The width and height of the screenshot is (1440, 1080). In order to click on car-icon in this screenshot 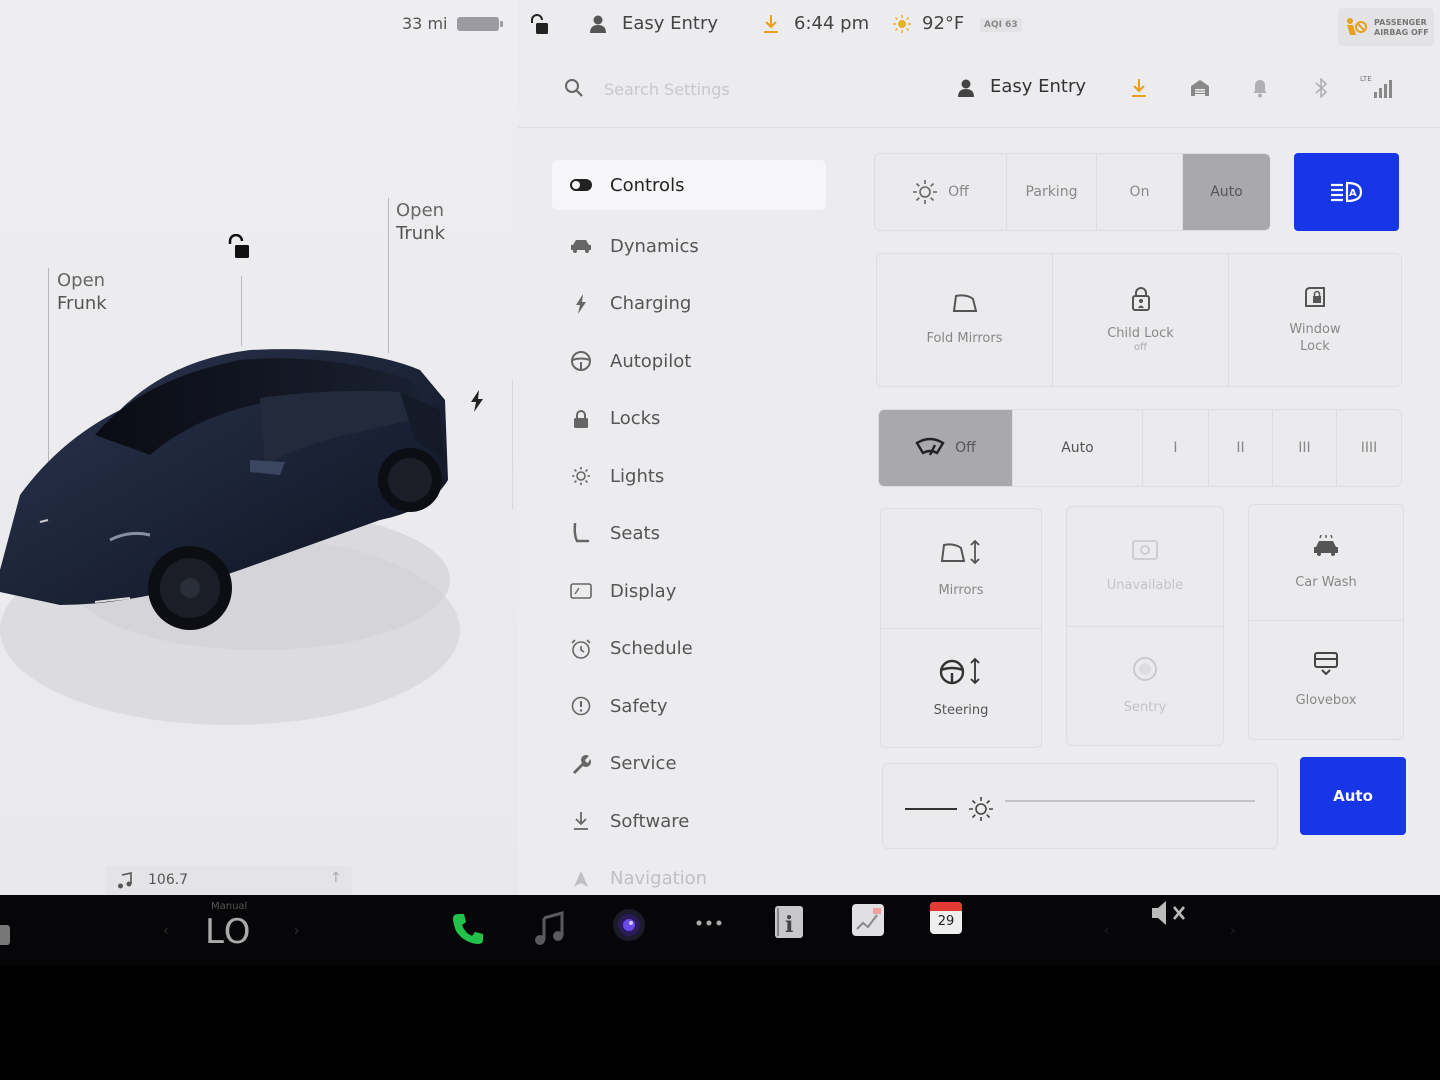, I will do `click(581, 246)`.